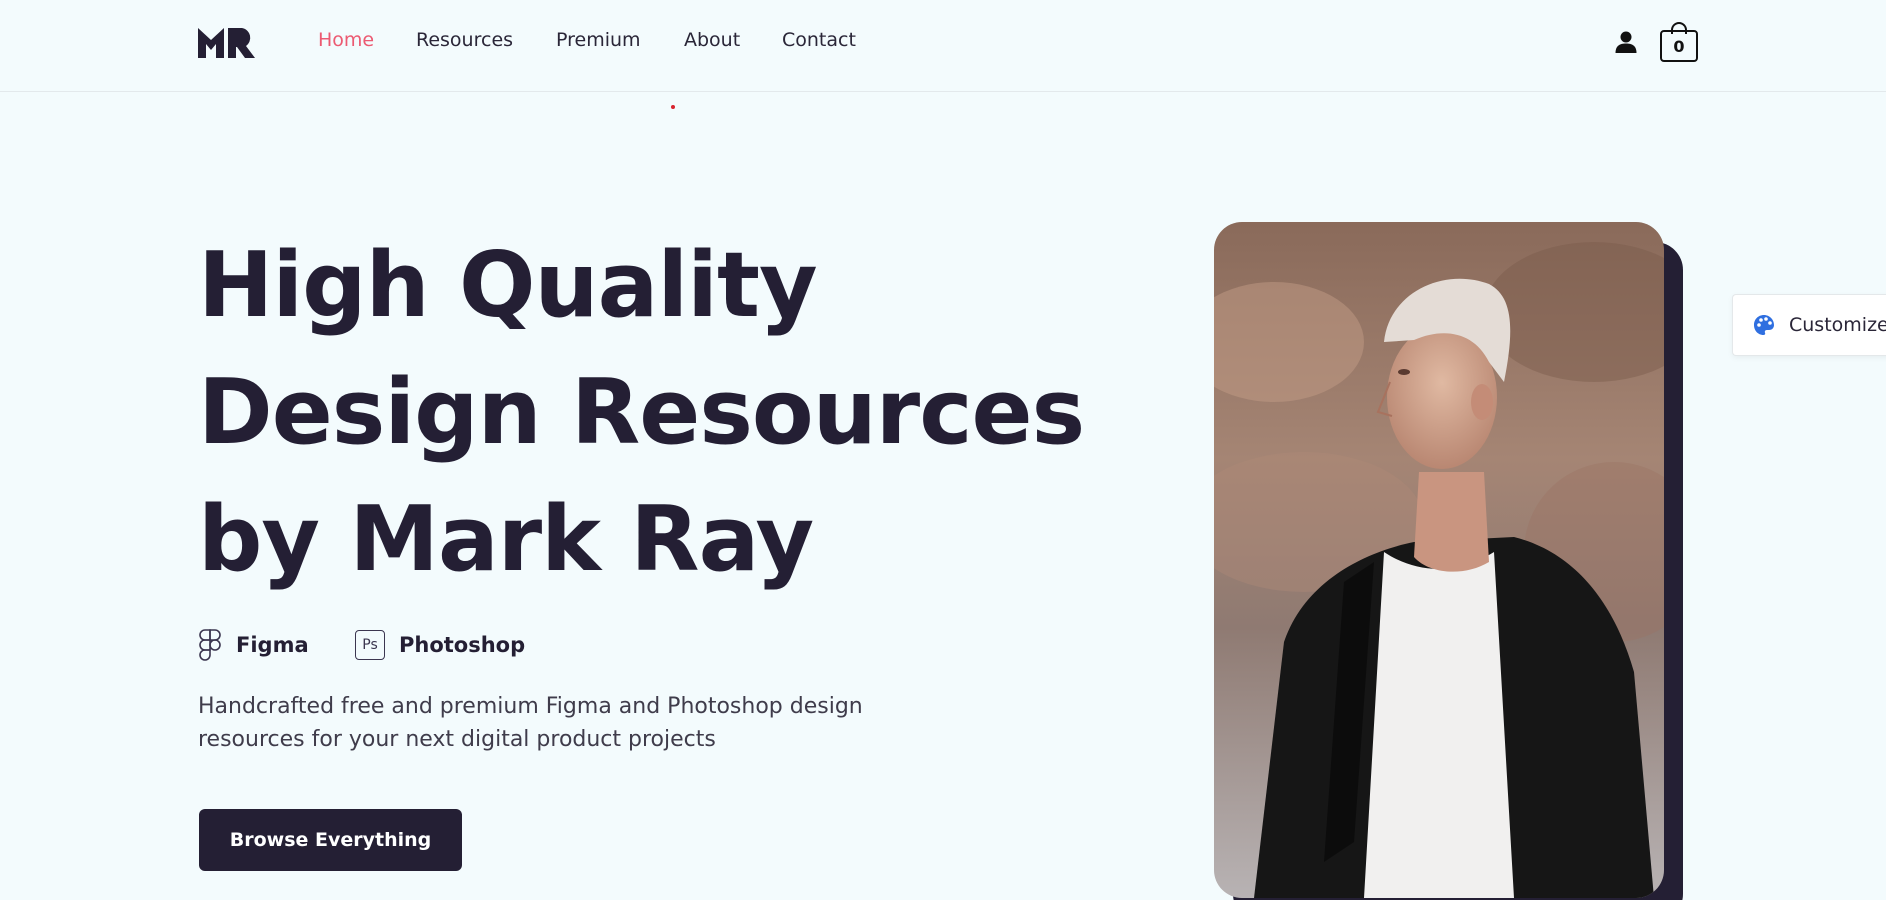 The width and height of the screenshot is (1886, 900). What do you see at coordinates (1679, 46) in the screenshot?
I see `cart-count: 0` at bounding box center [1679, 46].